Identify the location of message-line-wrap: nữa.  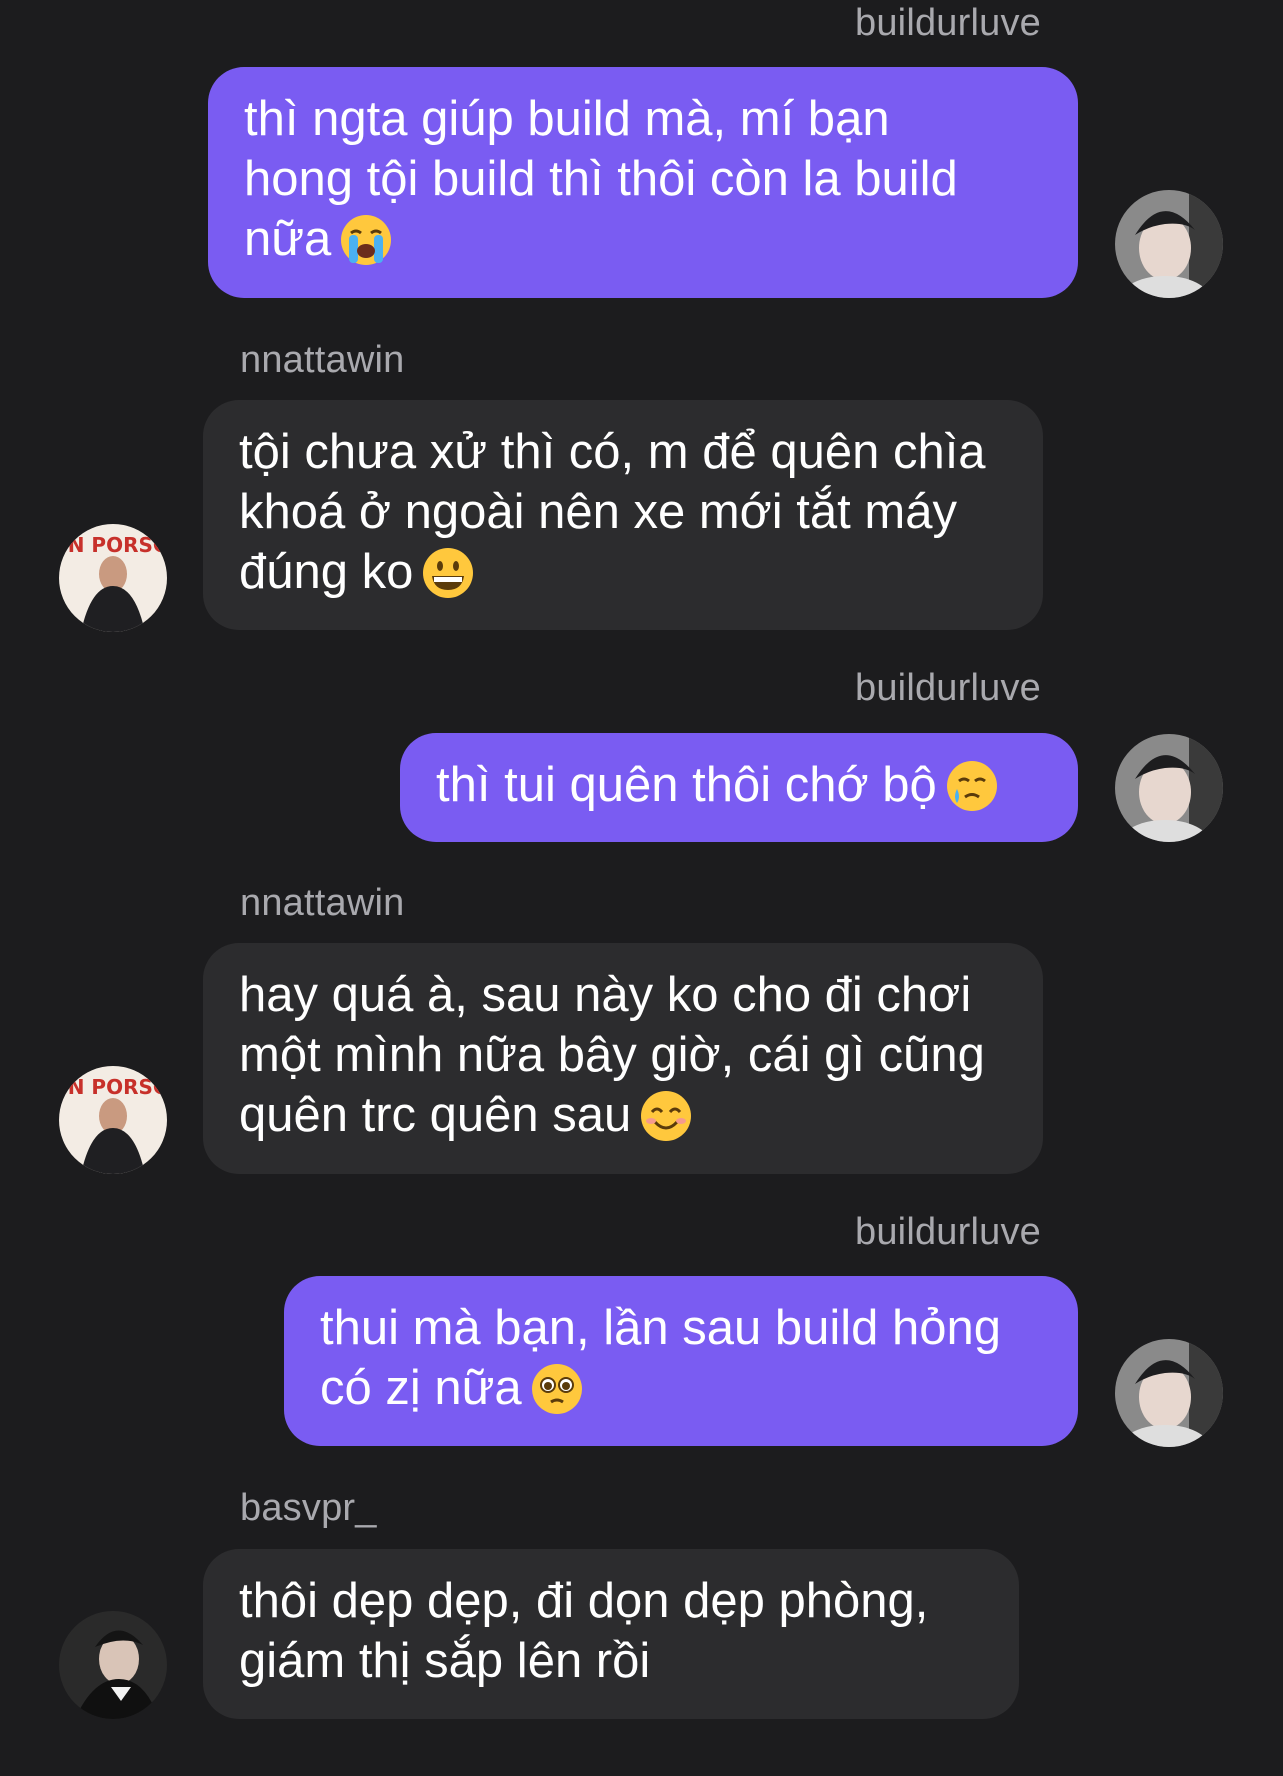
(643, 239).